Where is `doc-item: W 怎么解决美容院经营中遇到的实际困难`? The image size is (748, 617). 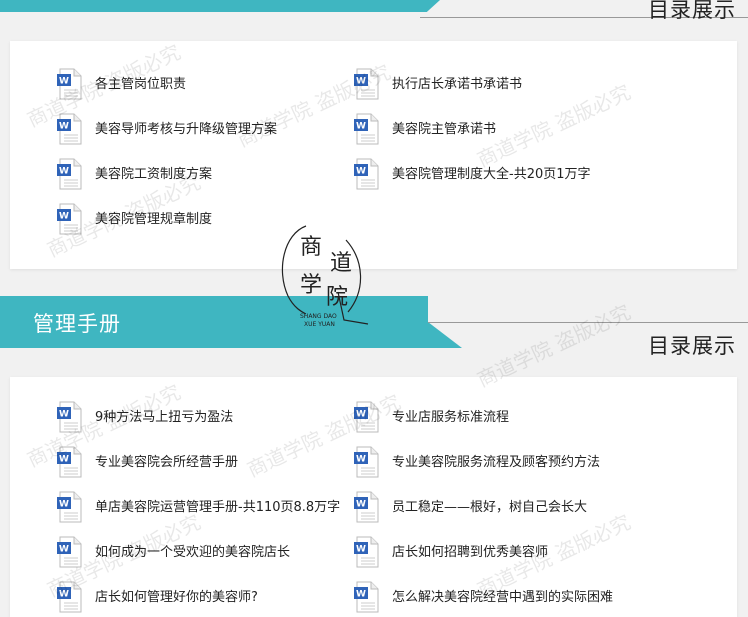
doc-item: W 怎么解决美容院经营中遇到的实际困难 is located at coordinates (483, 597).